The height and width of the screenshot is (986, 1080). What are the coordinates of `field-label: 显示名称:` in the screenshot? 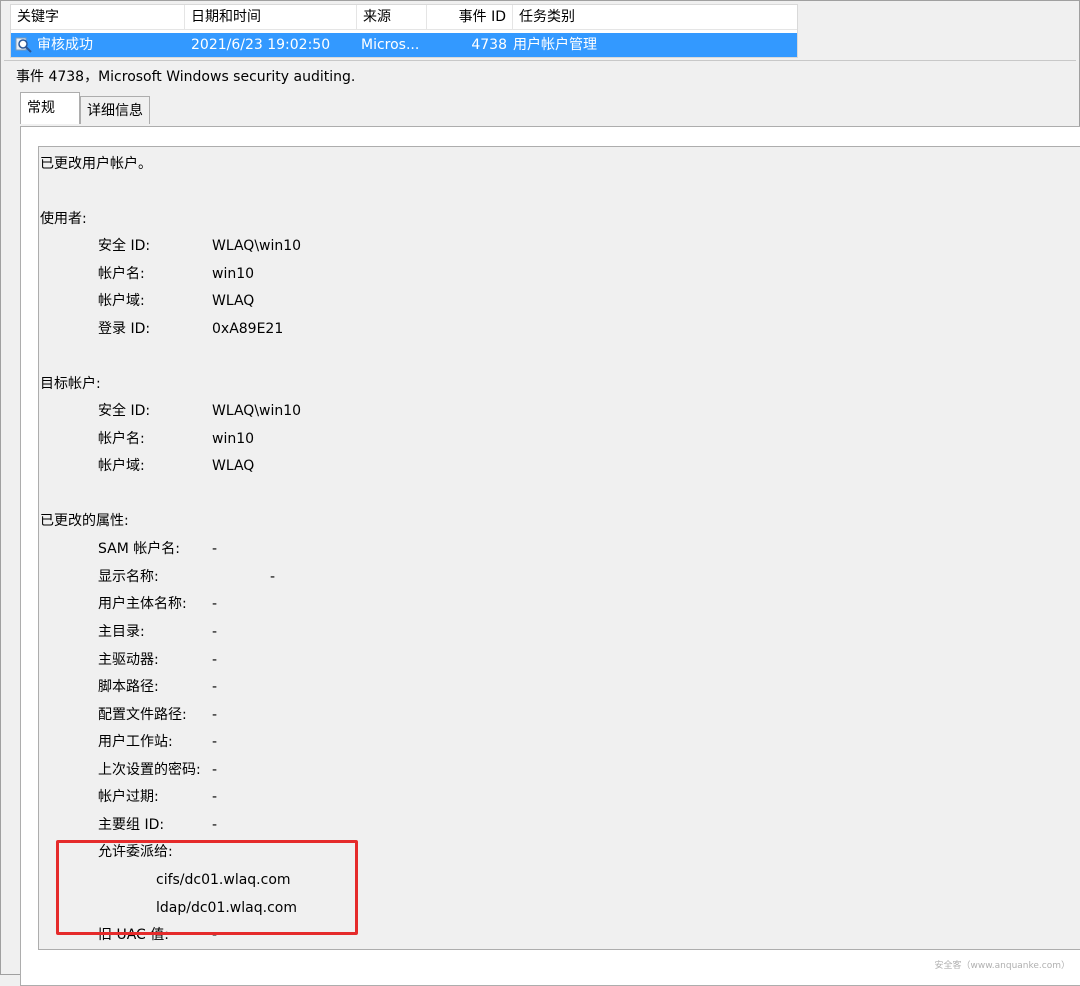 It's located at (128, 577).